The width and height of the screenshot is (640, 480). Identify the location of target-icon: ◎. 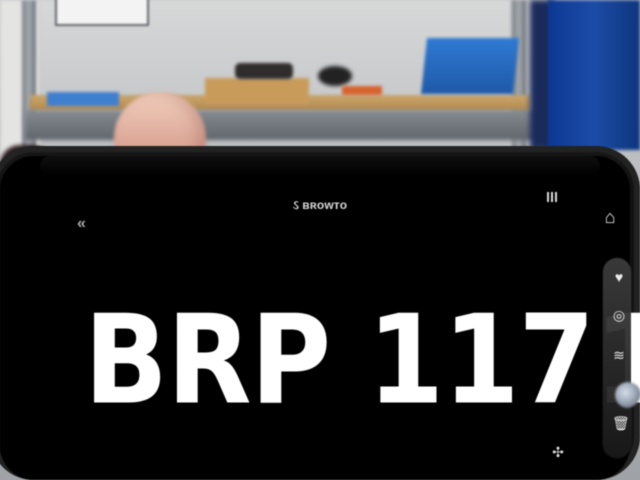
(619, 315).